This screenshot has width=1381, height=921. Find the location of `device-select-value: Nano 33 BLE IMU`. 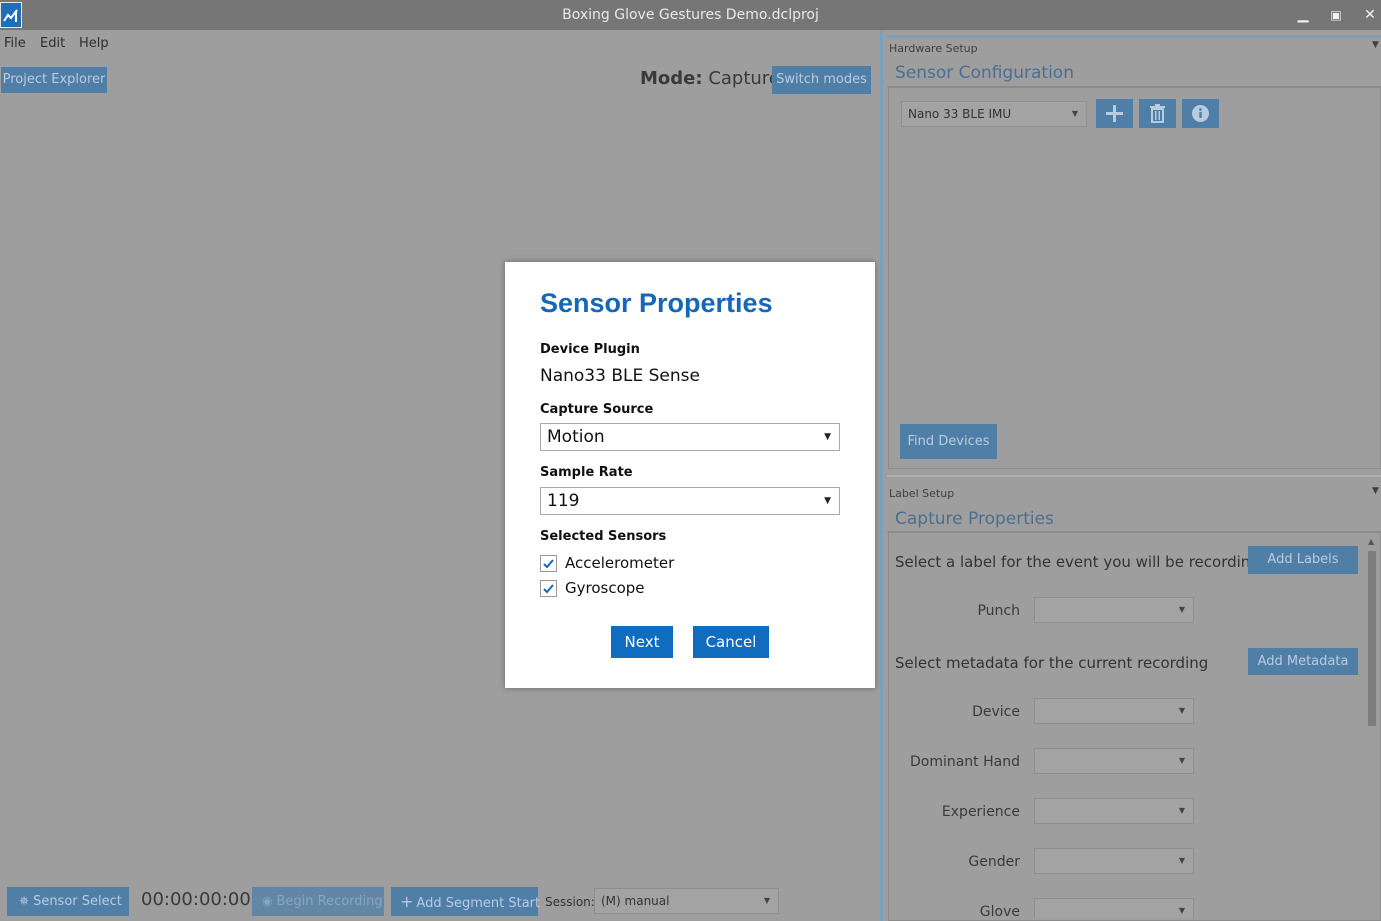

device-select-value: Nano 33 BLE IMU is located at coordinates (960, 114).